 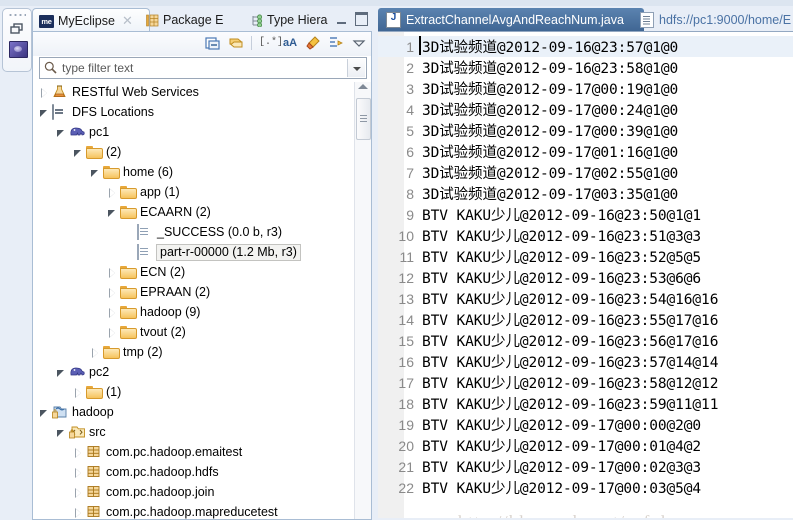 What do you see at coordinates (585, 298) in the screenshot?
I see `code-line: 13 BTV KAKU少儿@2012-09-16@23:54@16@16` at bounding box center [585, 298].